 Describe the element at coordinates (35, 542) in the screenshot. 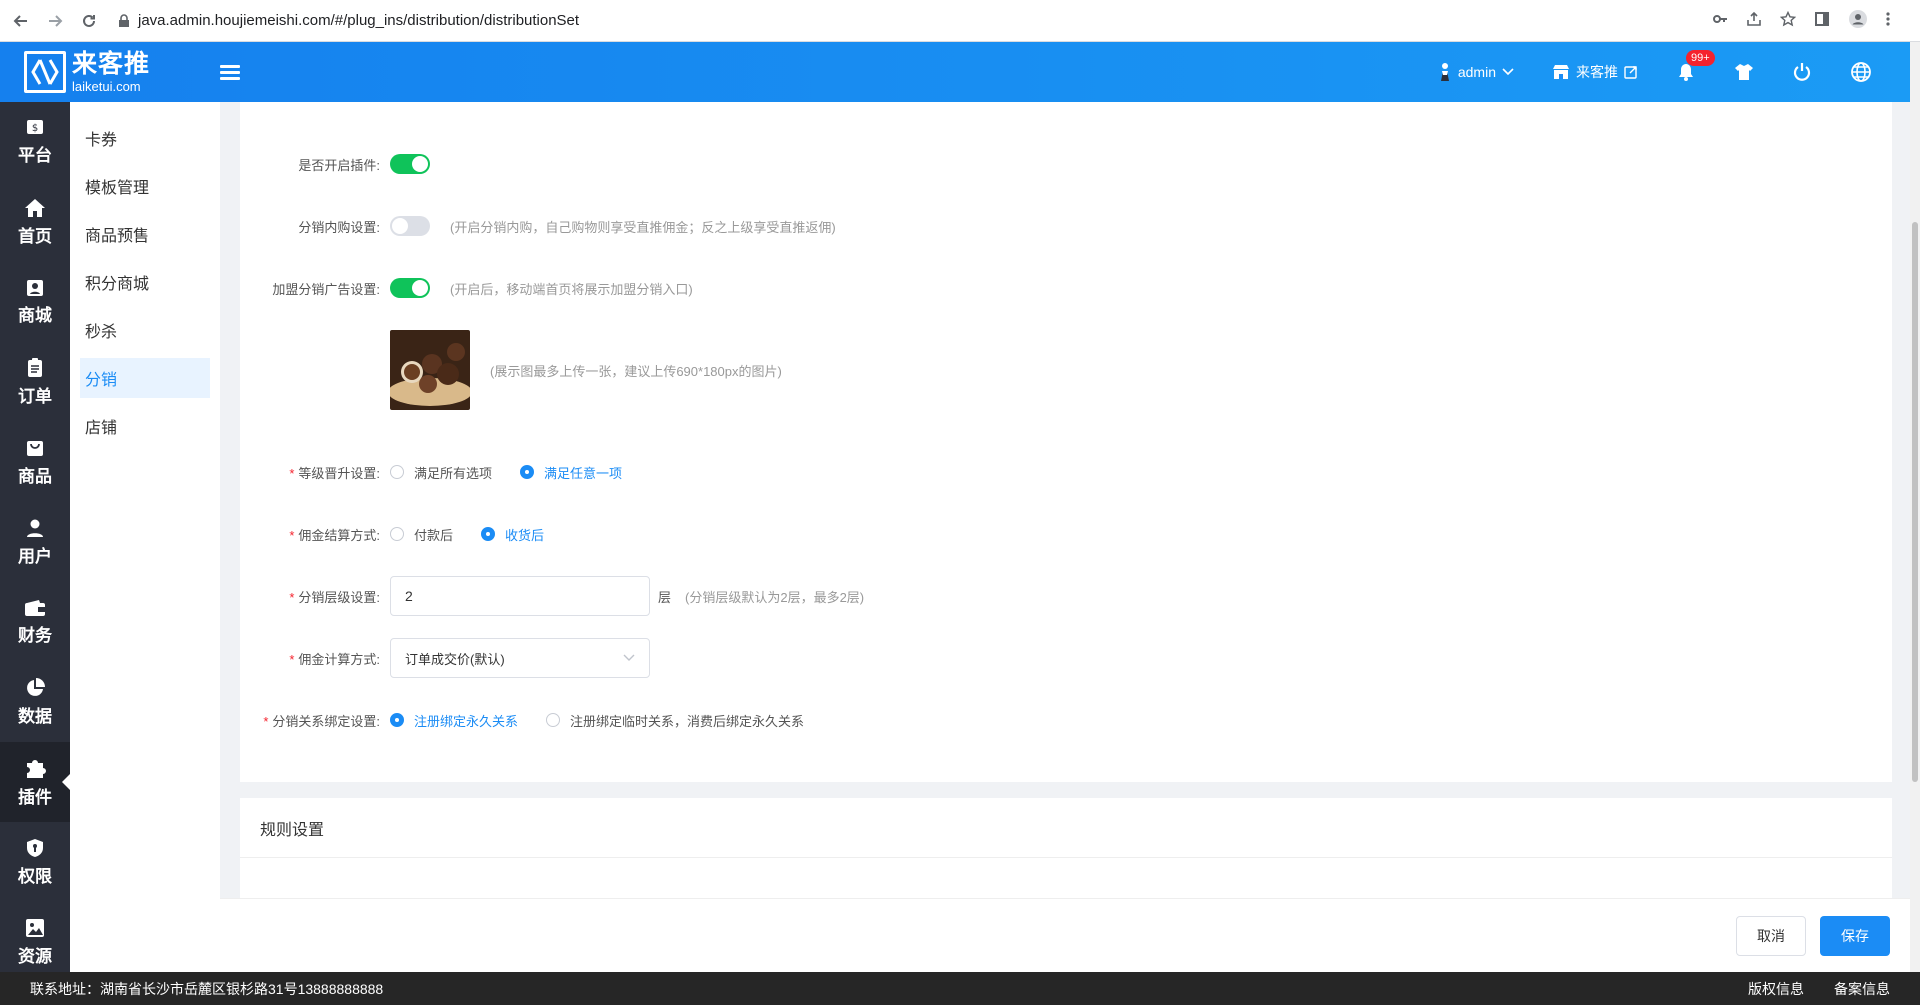

I see `sidebar-item-user: 用户` at that location.